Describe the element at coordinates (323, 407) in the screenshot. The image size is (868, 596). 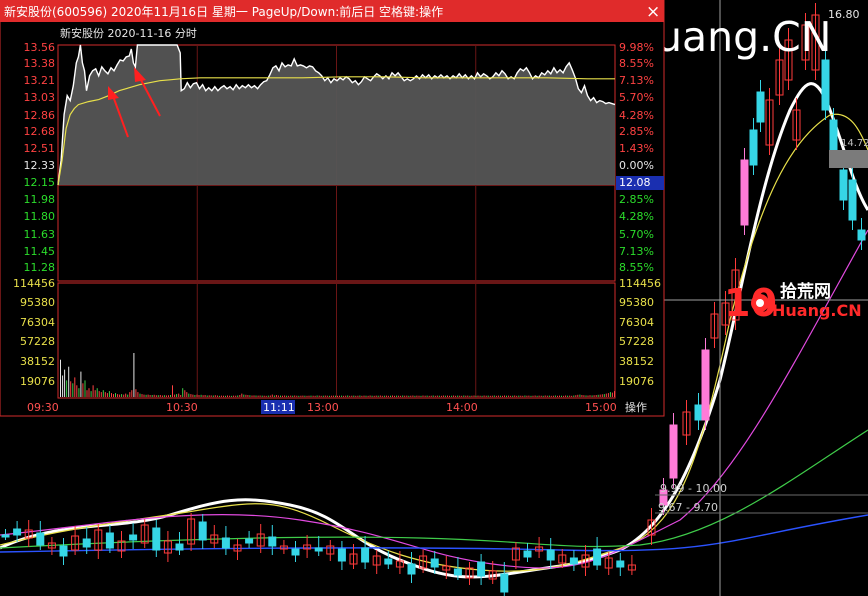
I see `time-label-1300: 13:00` at that location.